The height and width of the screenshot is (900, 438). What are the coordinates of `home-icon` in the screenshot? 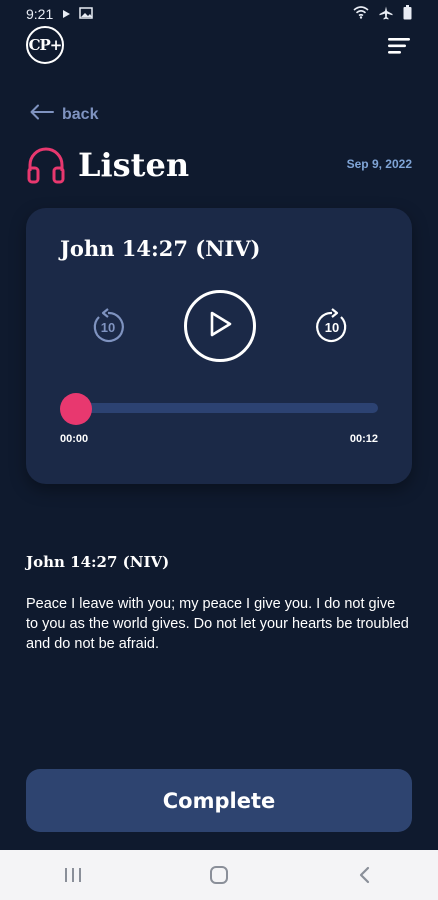 It's located at (219, 875).